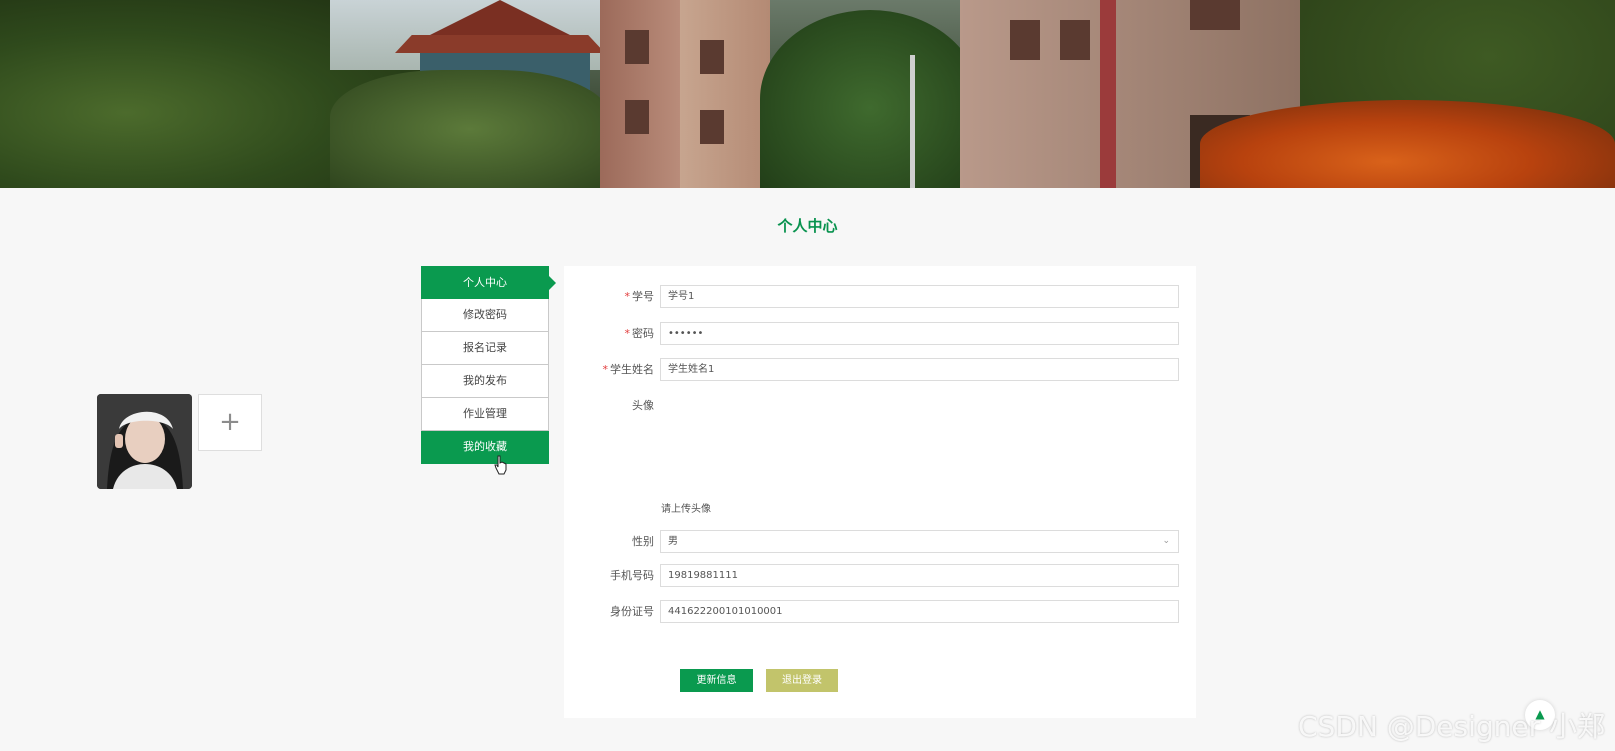 The height and width of the screenshot is (751, 1615). I want to click on avatar-upload-button: +, so click(230, 422).